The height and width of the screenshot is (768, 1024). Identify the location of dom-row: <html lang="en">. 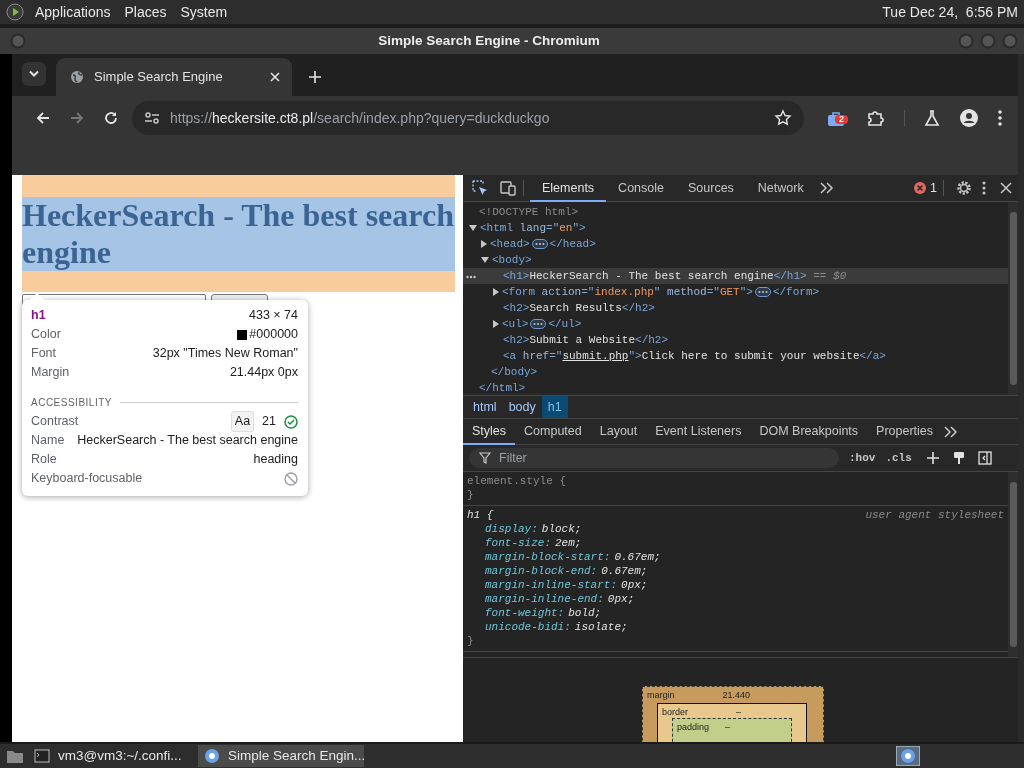
(735, 228).